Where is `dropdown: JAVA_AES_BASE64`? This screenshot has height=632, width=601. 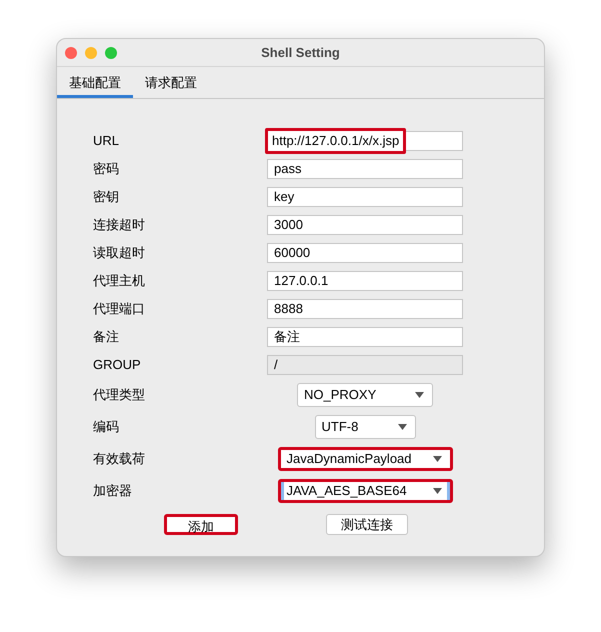
dropdown: JAVA_AES_BASE64 is located at coordinates (365, 491).